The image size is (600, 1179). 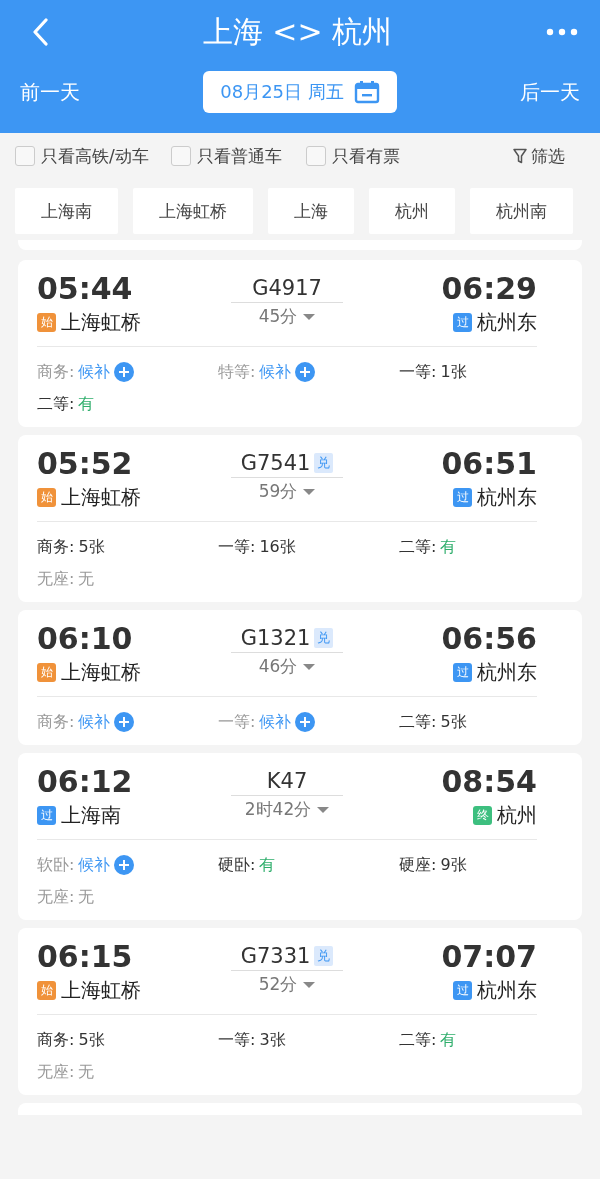 I want to click on seat-class: 软卧:, so click(x=56, y=865).